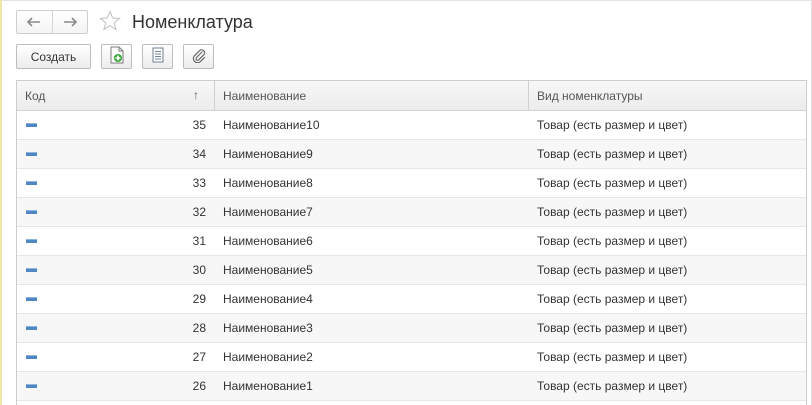 The width and height of the screenshot is (812, 405). I want to click on column-header-name-label: Наименование, so click(265, 95).